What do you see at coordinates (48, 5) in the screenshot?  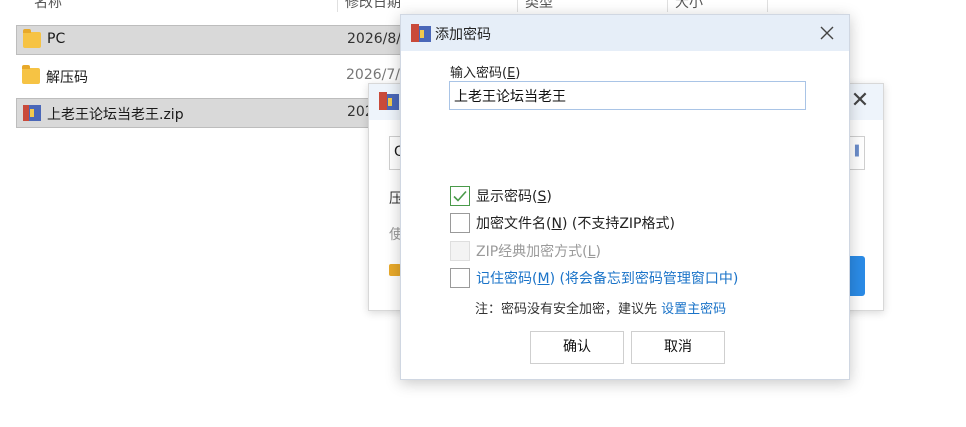 I see `column-header-label: 名称` at bounding box center [48, 5].